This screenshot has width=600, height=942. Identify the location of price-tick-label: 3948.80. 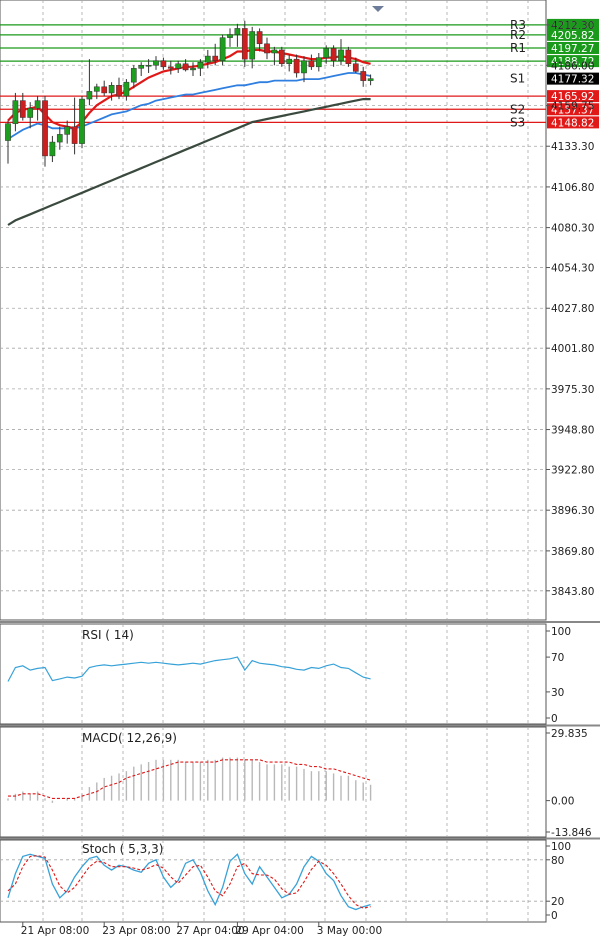
(572, 431).